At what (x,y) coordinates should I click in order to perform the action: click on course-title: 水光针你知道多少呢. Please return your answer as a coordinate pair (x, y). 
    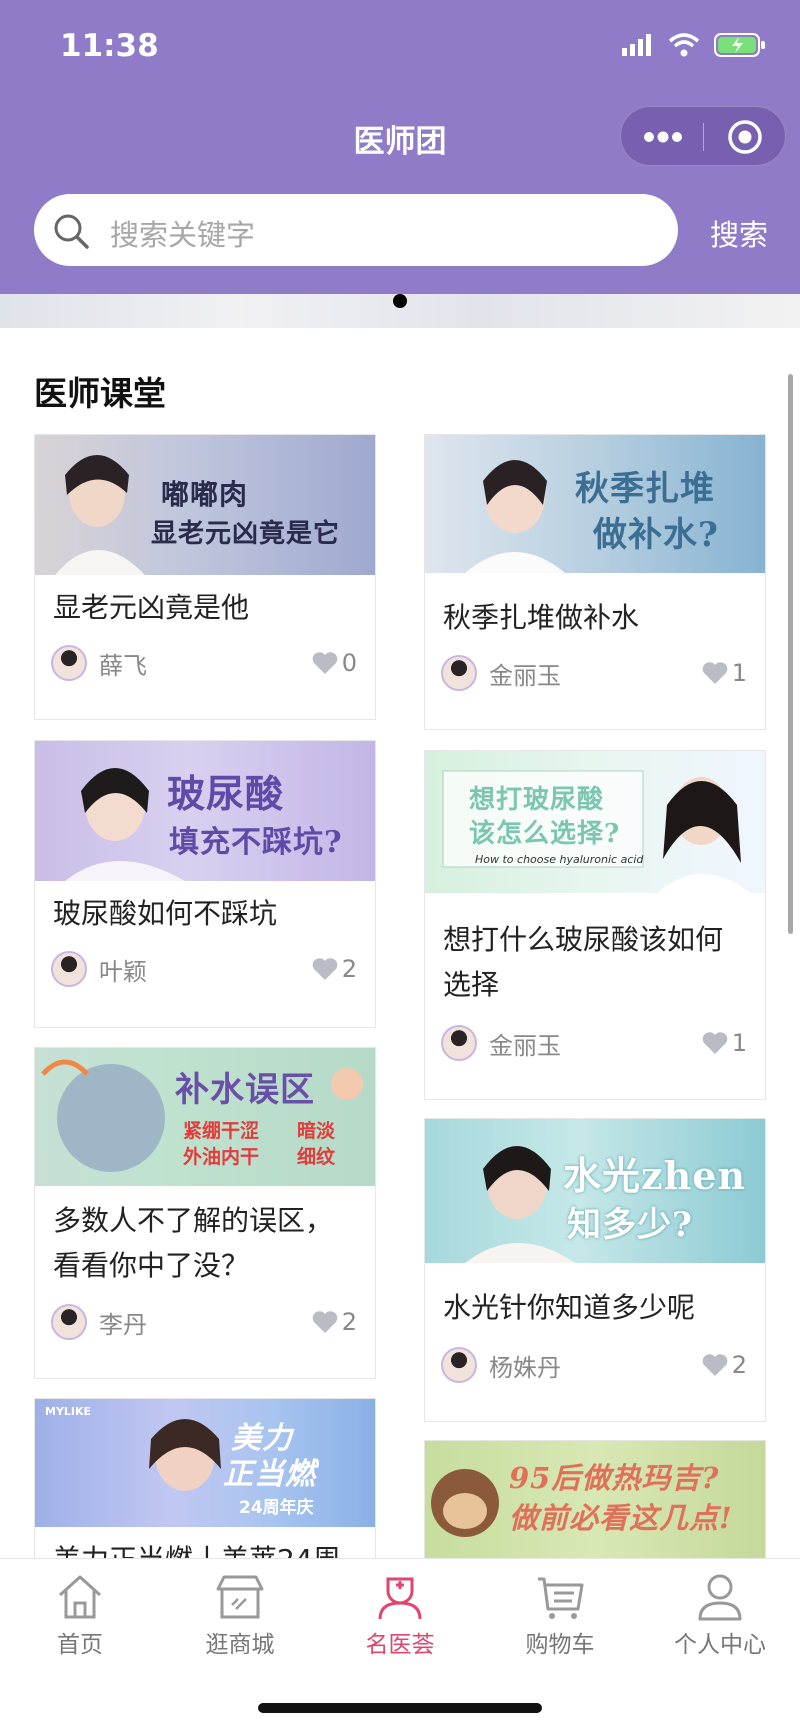
    Looking at the image, I should click on (569, 1307).